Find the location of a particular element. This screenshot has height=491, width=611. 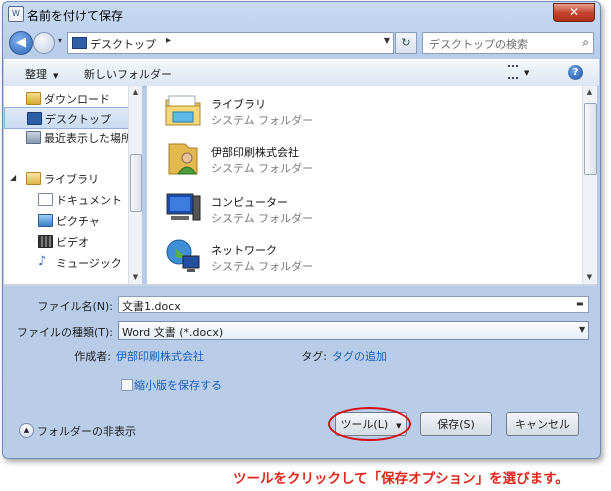

address-bar: デスクトップ ▸ ▼ is located at coordinates (230, 43).